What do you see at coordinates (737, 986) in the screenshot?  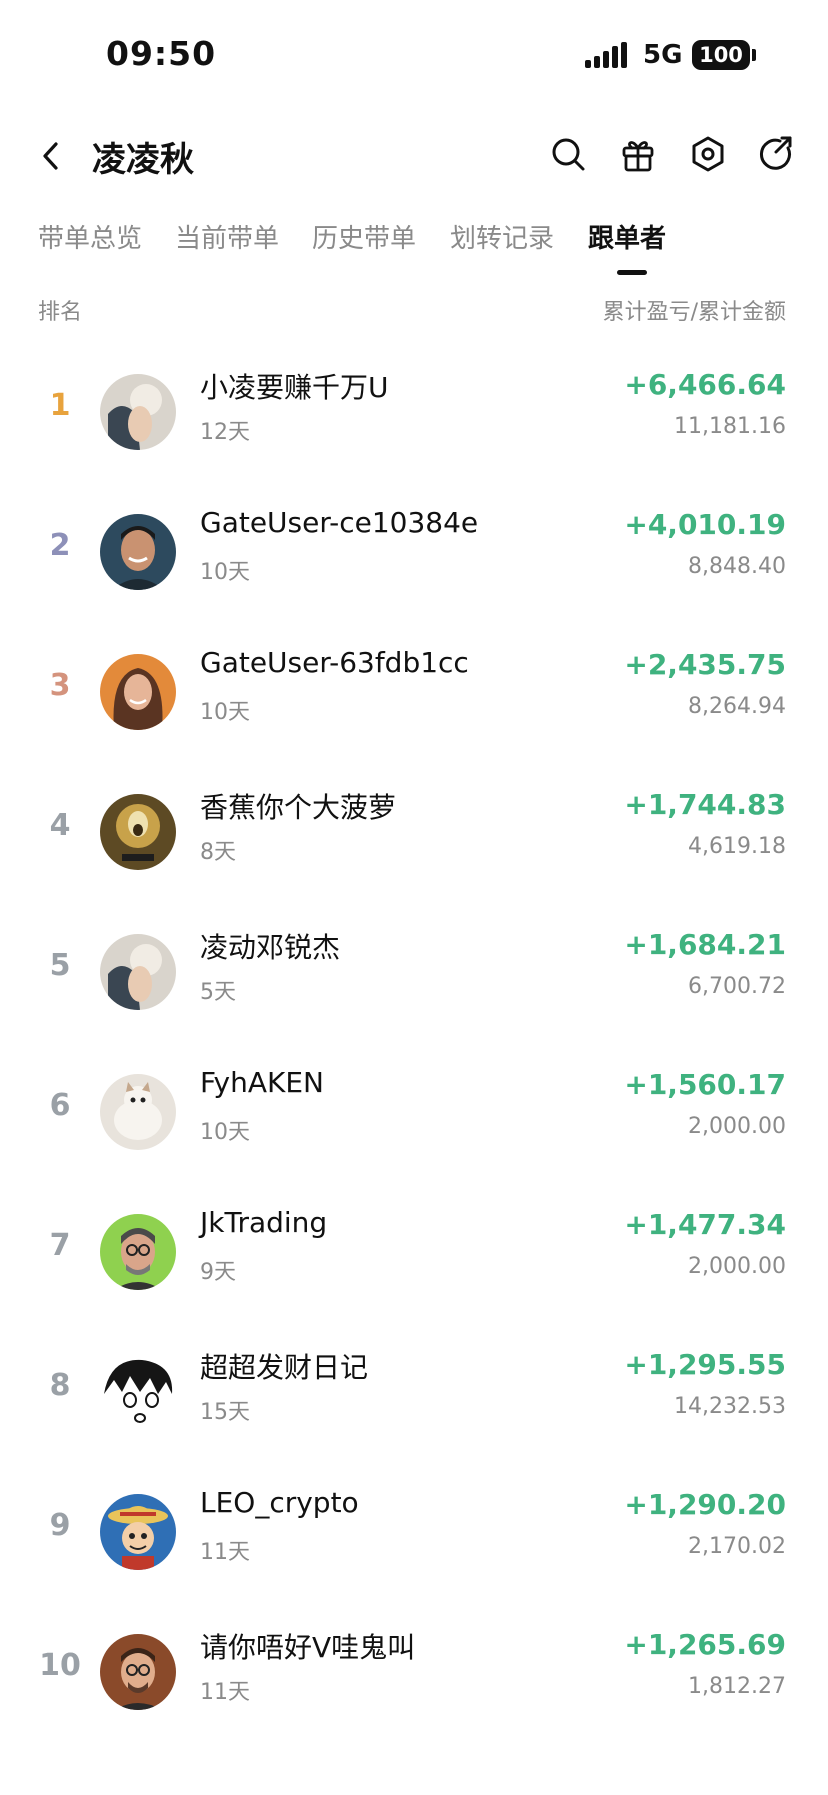 I see `cumulative-amount: 6,700.72` at bounding box center [737, 986].